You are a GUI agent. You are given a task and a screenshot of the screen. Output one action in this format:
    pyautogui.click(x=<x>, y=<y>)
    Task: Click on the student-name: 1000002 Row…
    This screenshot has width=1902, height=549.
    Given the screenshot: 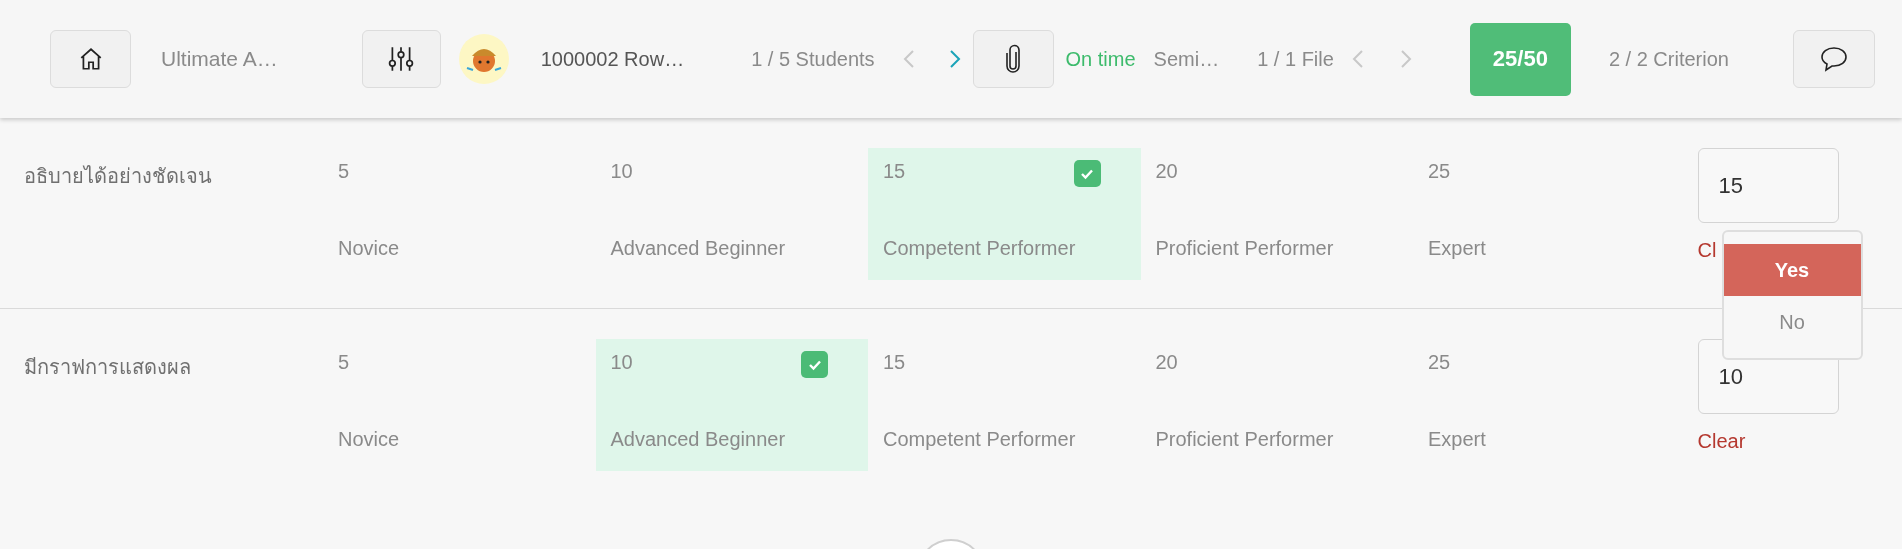 What is the action you would take?
    pyautogui.click(x=612, y=59)
    